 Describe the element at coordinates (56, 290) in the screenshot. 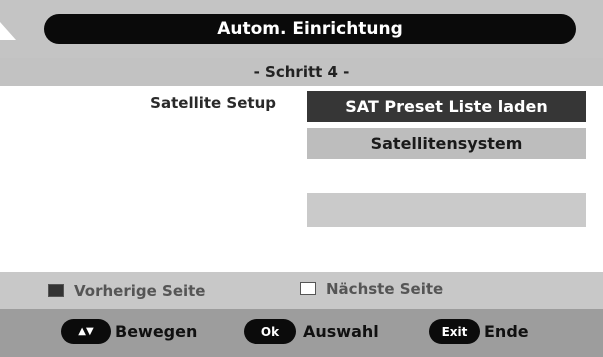

I see `previous-page-color-key` at that location.